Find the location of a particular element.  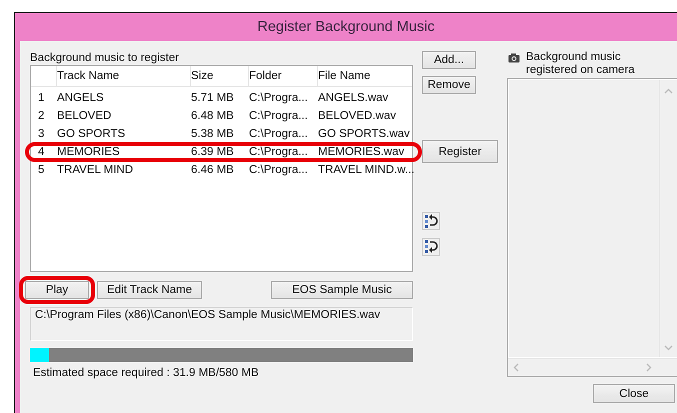

space-estimate-text: Estimated space required : 31.9 MB/580 MB is located at coordinates (146, 373).